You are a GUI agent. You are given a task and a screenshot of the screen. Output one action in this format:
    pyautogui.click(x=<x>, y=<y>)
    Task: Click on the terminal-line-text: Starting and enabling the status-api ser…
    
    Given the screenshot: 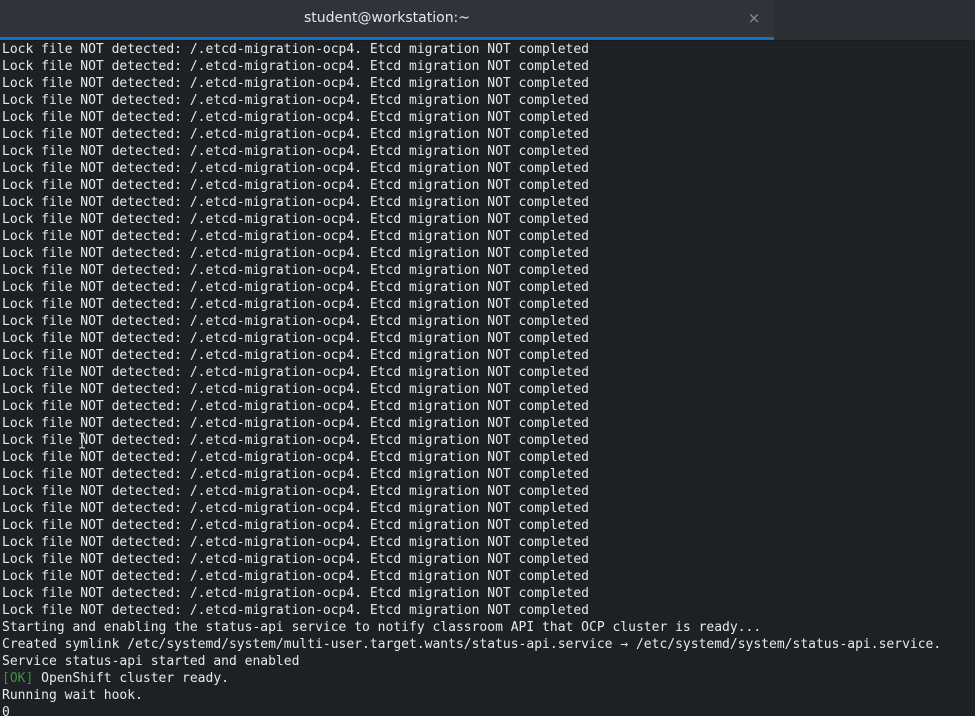 What is the action you would take?
    pyautogui.click(x=382, y=627)
    